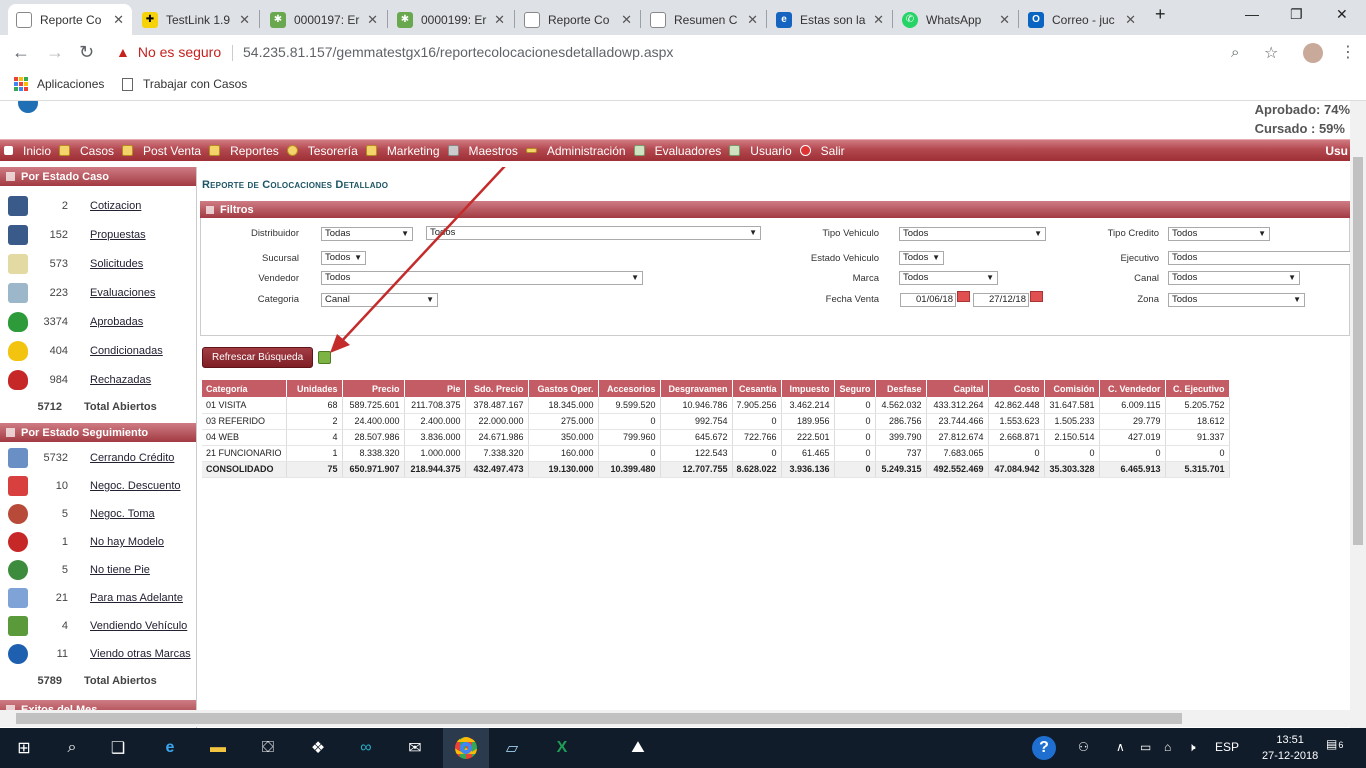  Describe the element at coordinates (1348, 52) in the screenshot. I see `menu-icon: ⋮` at that location.